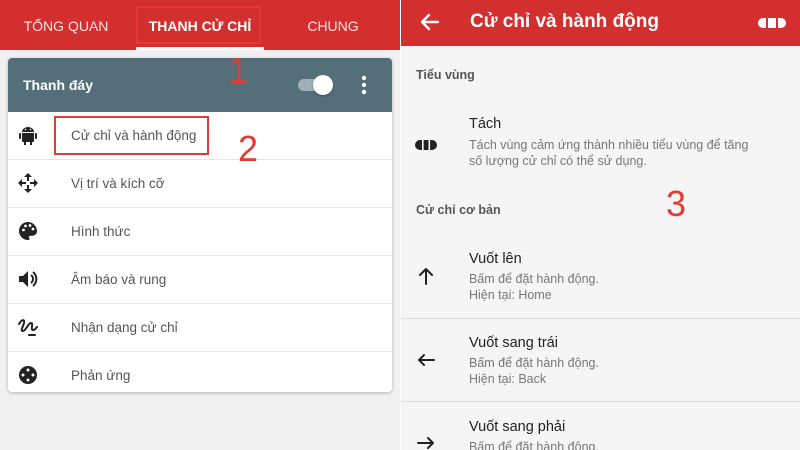 The height and width of the screenshot is (450, 800). What do you see at coordinates (28, 231) in the screenshot?
I see `palette-icon` at bounding box center [28, 231].